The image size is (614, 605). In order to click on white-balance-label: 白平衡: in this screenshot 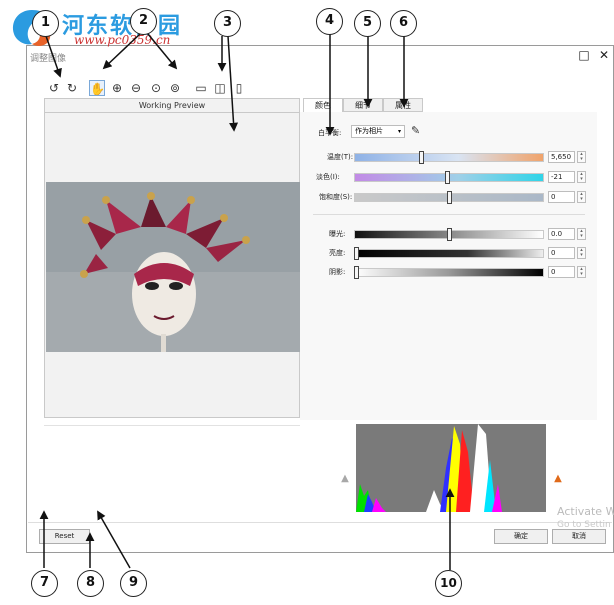, I will do `click(330, 133)`.